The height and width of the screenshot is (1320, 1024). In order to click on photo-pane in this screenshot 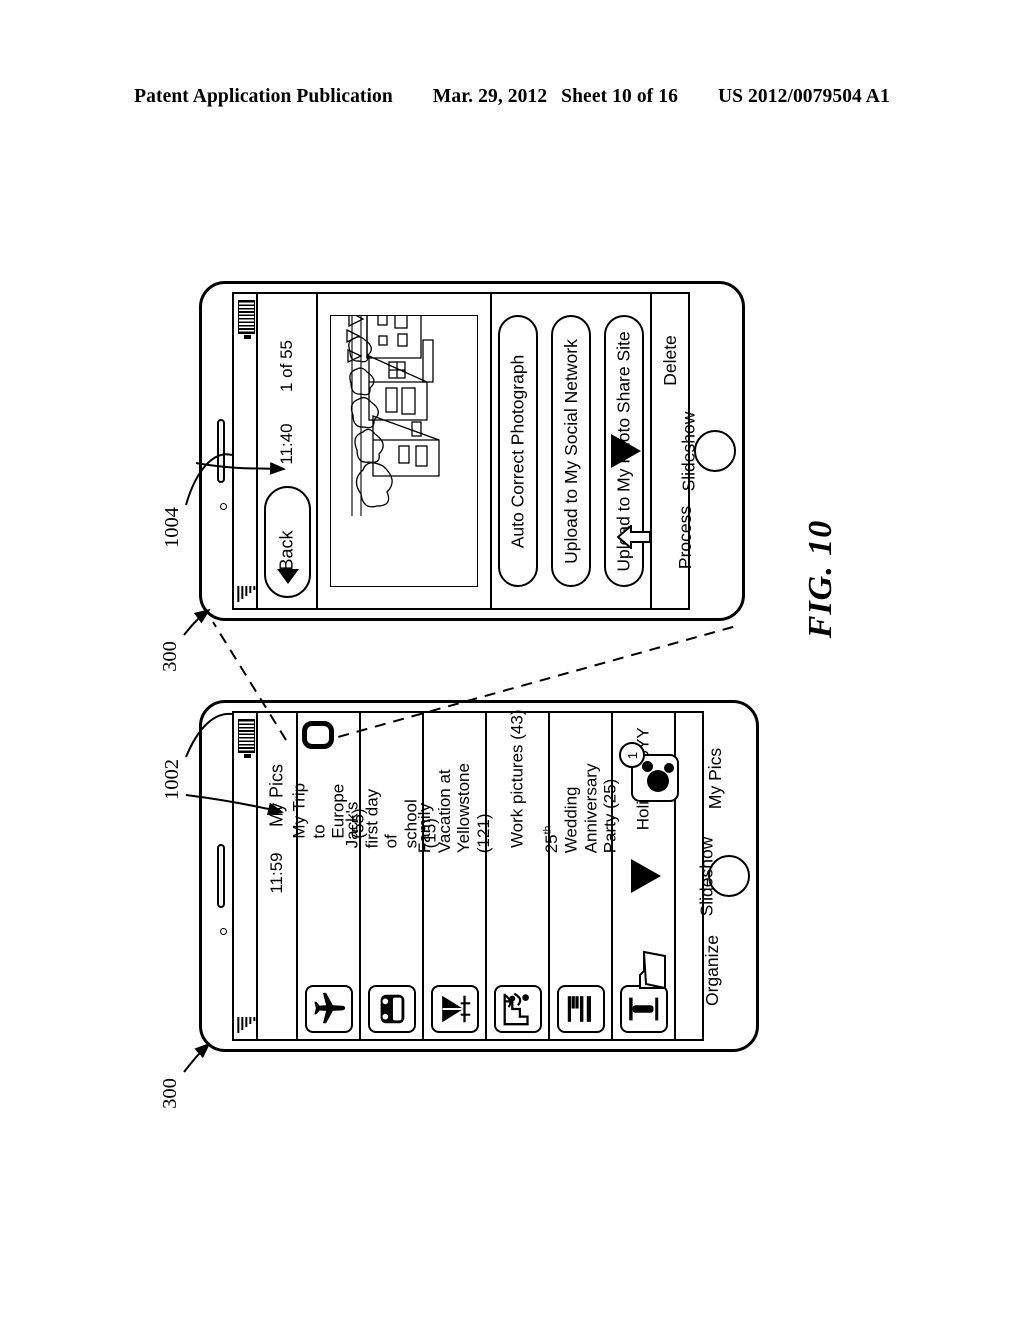, I will do `click(405, 451)`.